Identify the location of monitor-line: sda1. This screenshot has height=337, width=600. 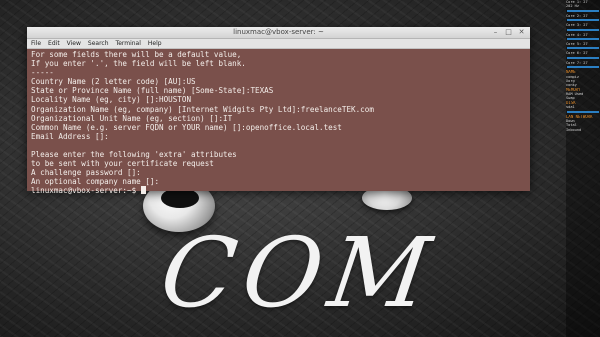
(570, 107).